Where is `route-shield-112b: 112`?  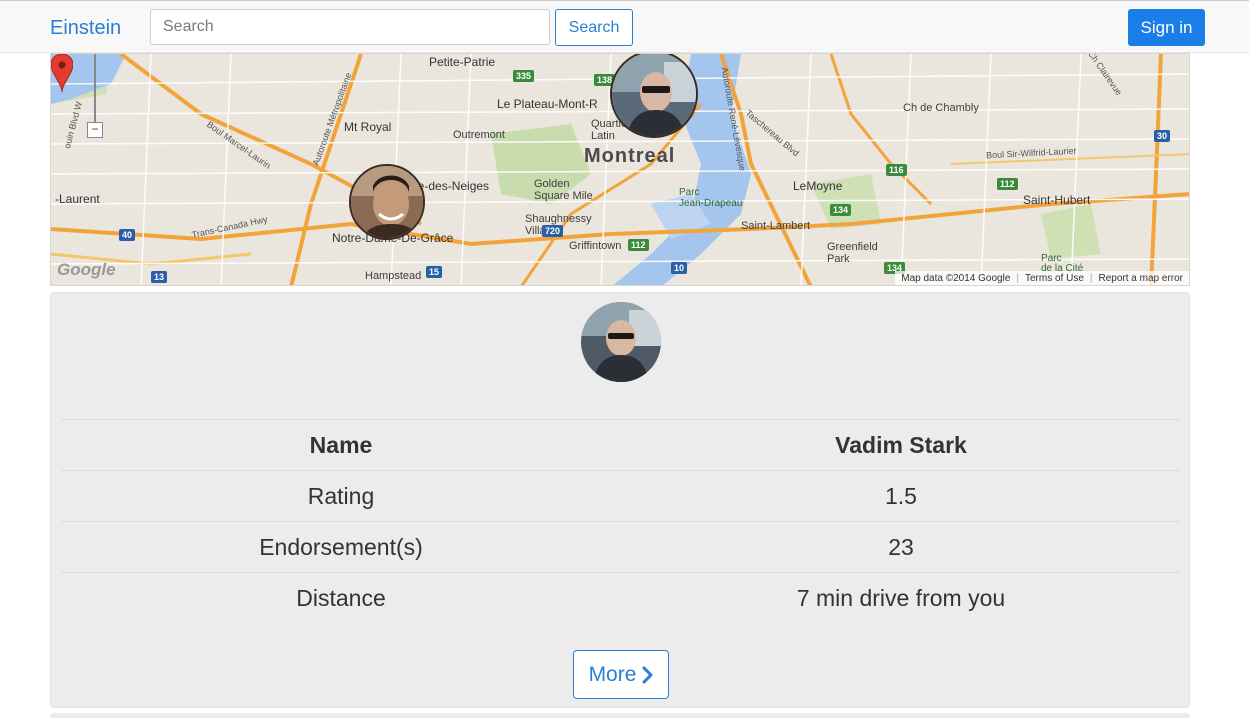
route-shield-112b: 112 is located at coordinates (638, 245).